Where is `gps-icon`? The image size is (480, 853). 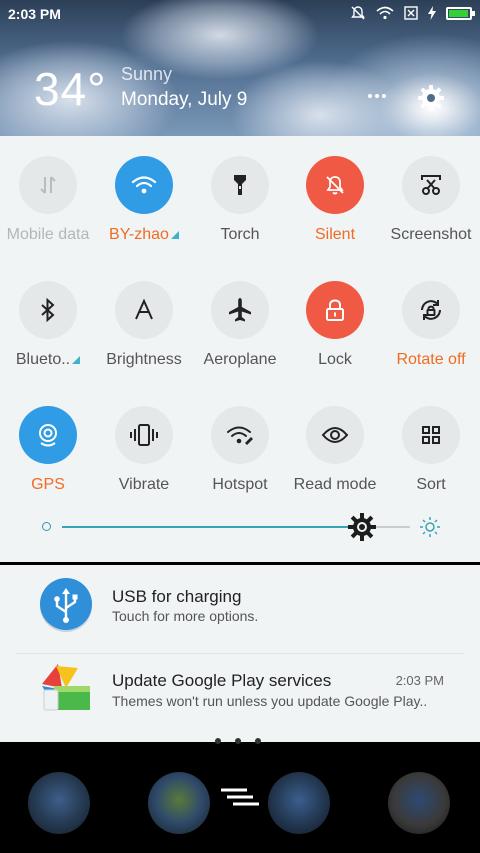
gps-icon is located at coordinates (48, 435).